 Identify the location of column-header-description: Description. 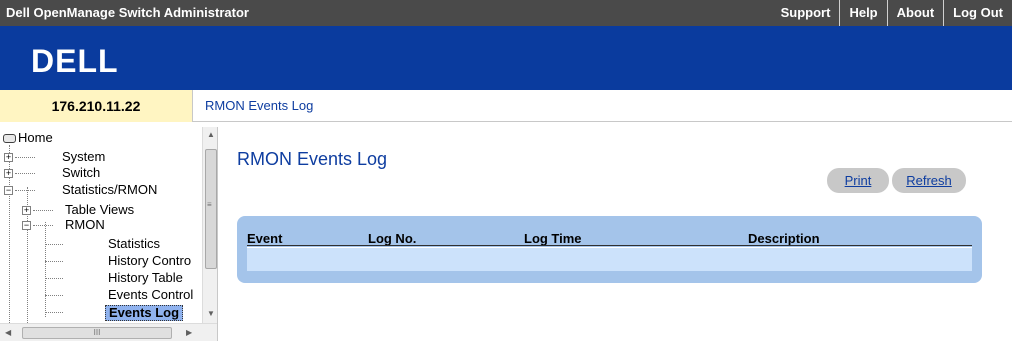
(784, 238).